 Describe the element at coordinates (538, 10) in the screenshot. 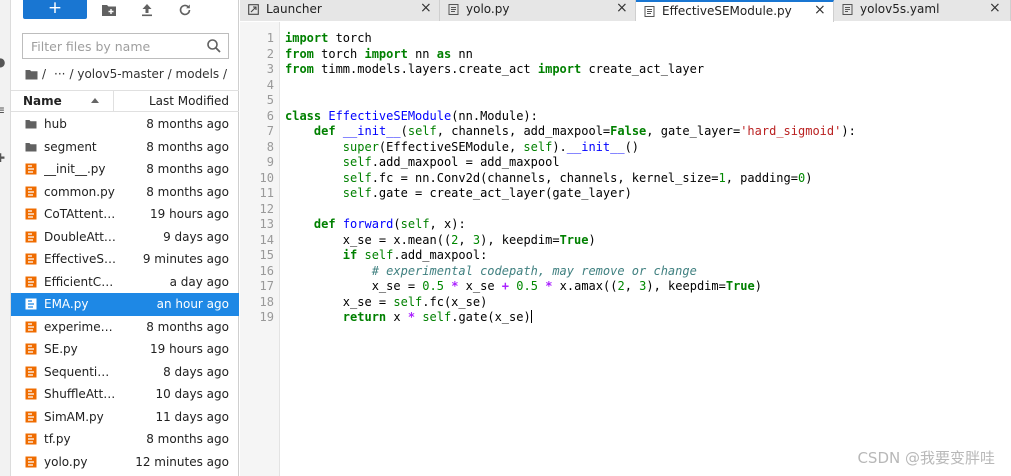

I see `tab: yolo.py ×` at that location.